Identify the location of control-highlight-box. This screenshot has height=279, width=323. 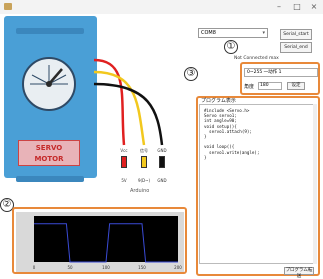
(280, 78).